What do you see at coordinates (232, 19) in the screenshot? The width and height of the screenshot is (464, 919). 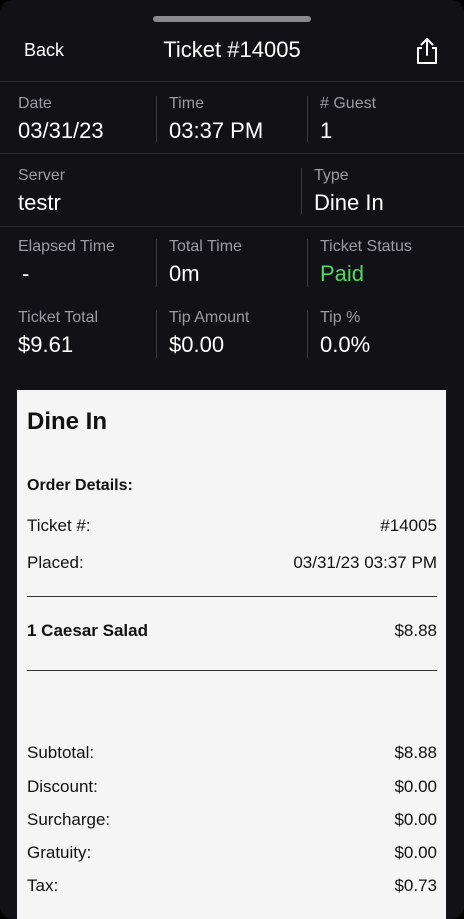 I see `sheet-grabber-handle` at bounding box center [232, 19].